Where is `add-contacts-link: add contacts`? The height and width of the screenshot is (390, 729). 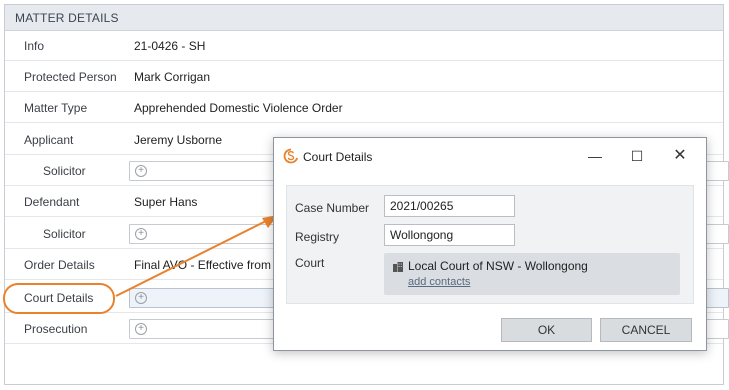
add-contacts-link: add contacts is located at coordinates (439, 282).